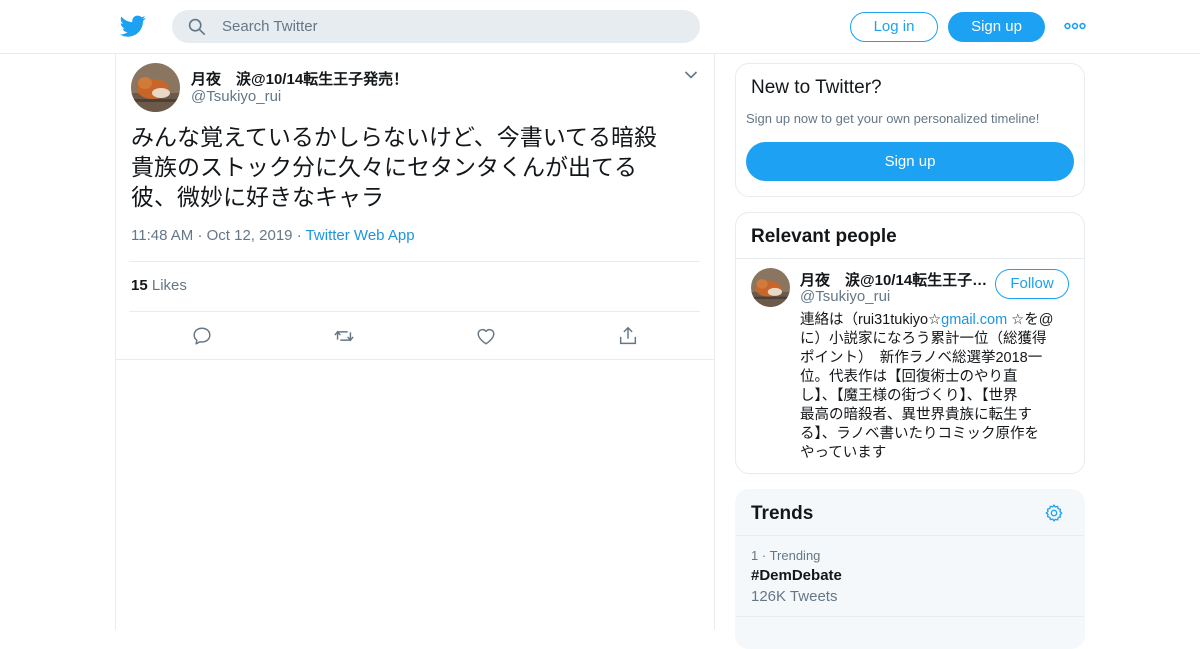 This screenshot has width=1200, height=649. Describe the element at coordinates (197, 27) in the screenshot. I see `search-icon` at that location.